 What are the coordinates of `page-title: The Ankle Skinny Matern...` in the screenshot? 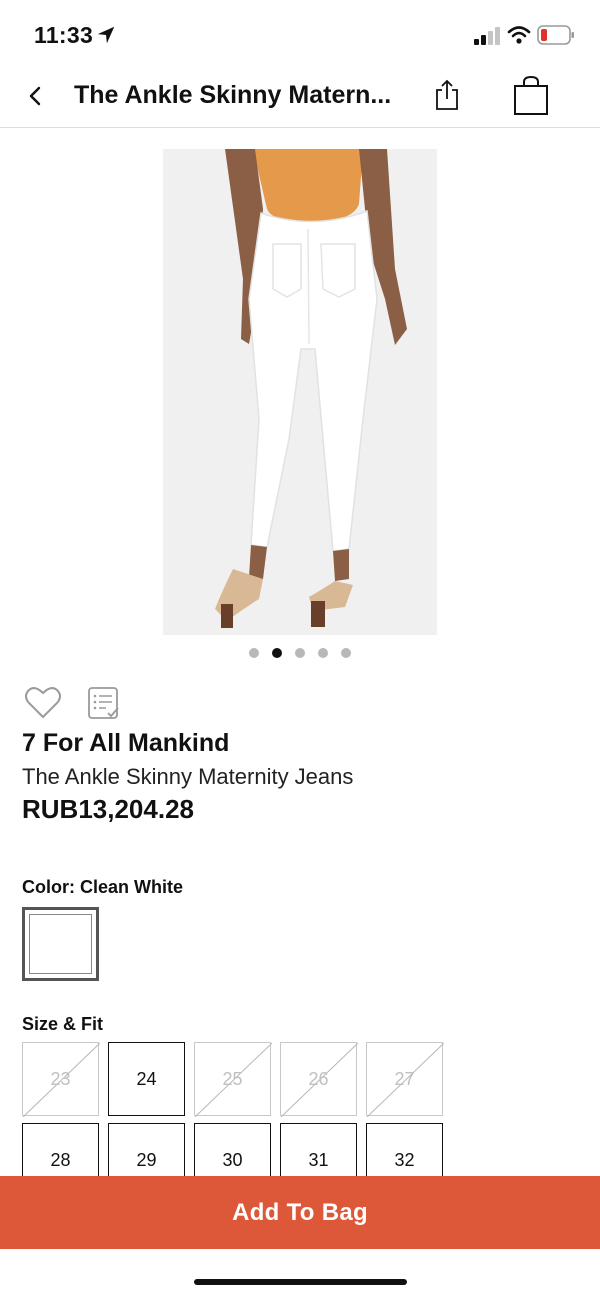 It's located at (233, 95).